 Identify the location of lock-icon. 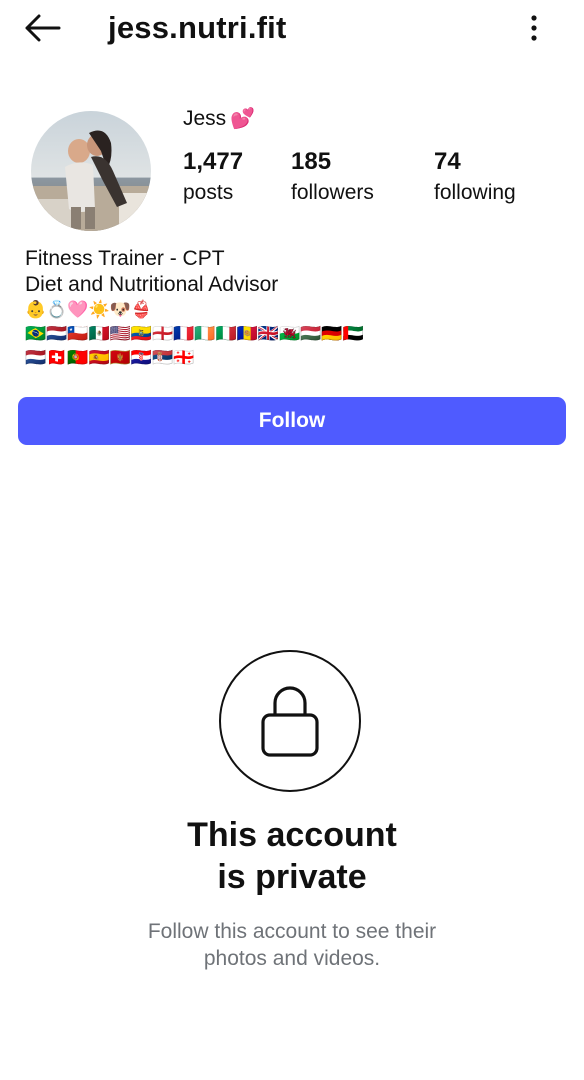
(290, 721).